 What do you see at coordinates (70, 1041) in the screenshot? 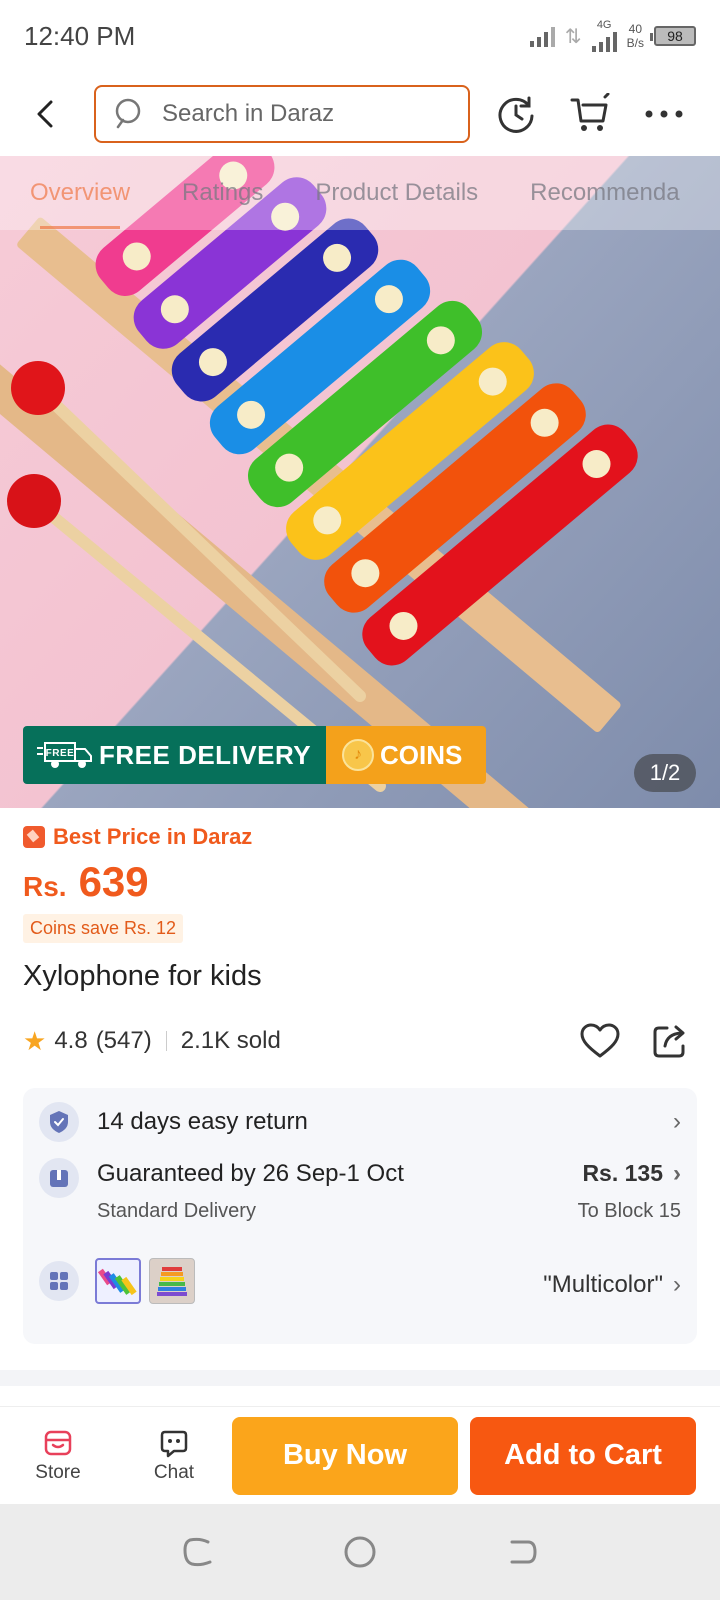
I see `rating-value: 4.8` at bounding box center [70, 1041].